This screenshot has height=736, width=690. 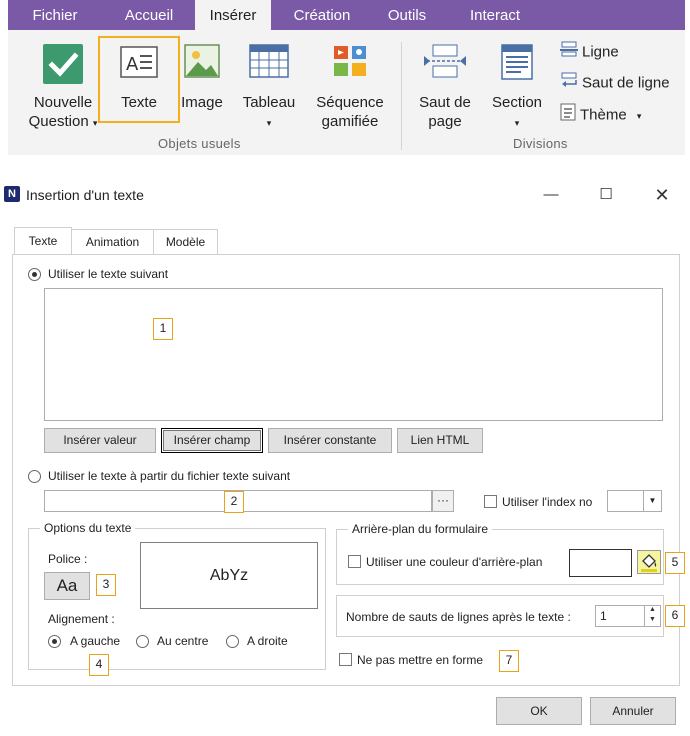 I want to click on page-break-label-2: page, so click(x=445, y=121).